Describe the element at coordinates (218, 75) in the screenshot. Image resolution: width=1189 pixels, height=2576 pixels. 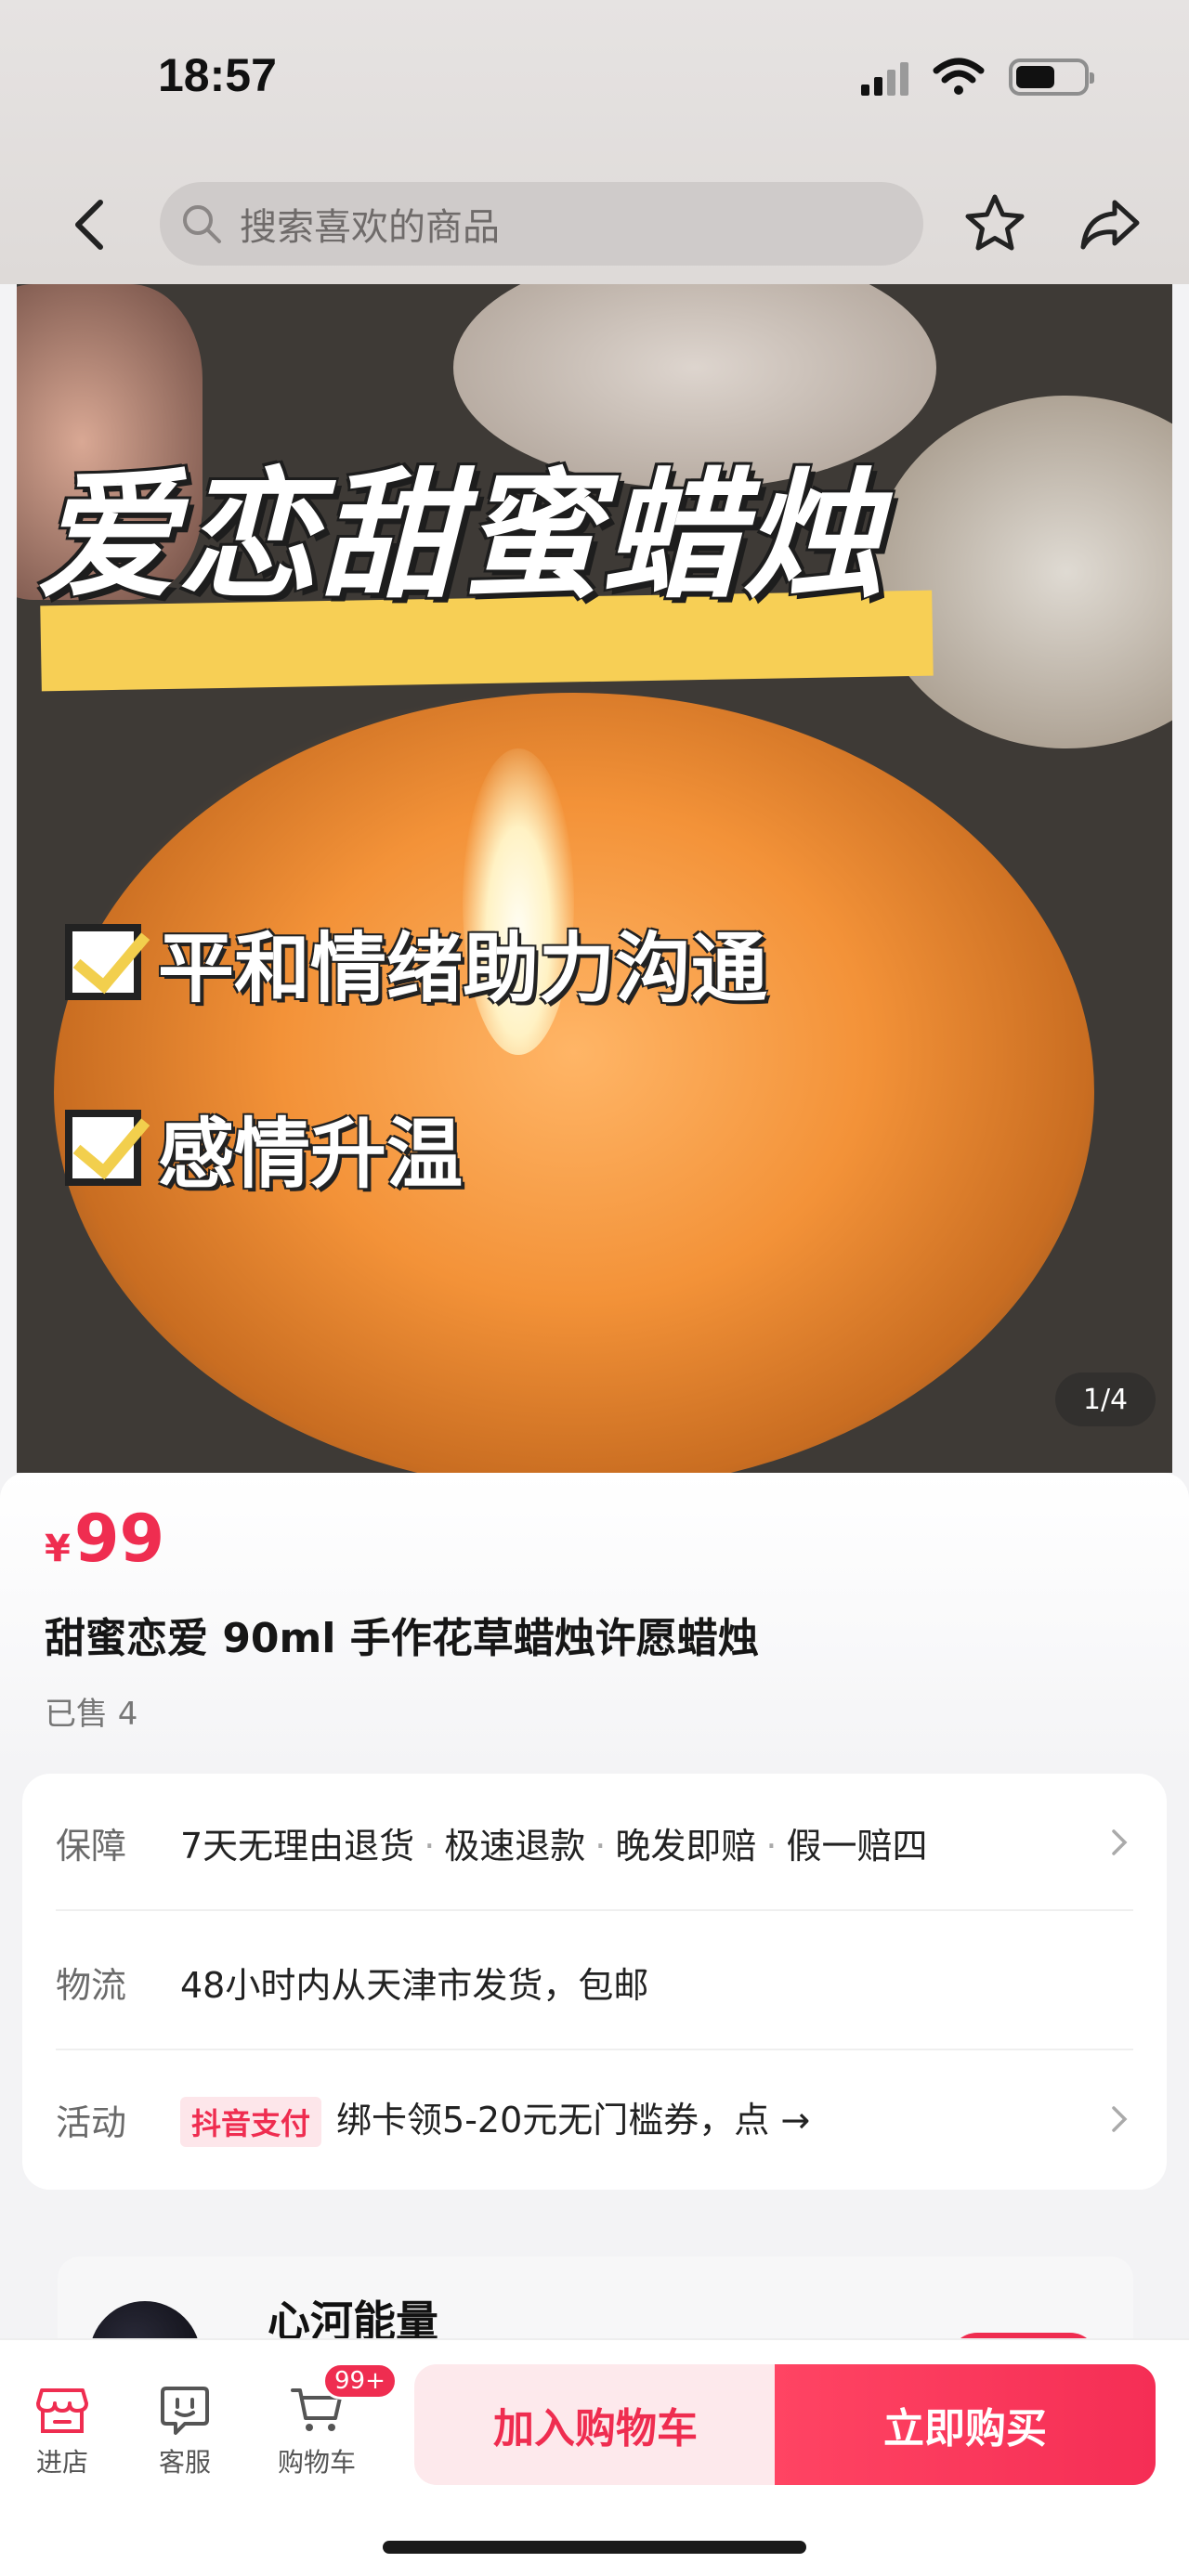
I see `status-time: 18:57` at that location.